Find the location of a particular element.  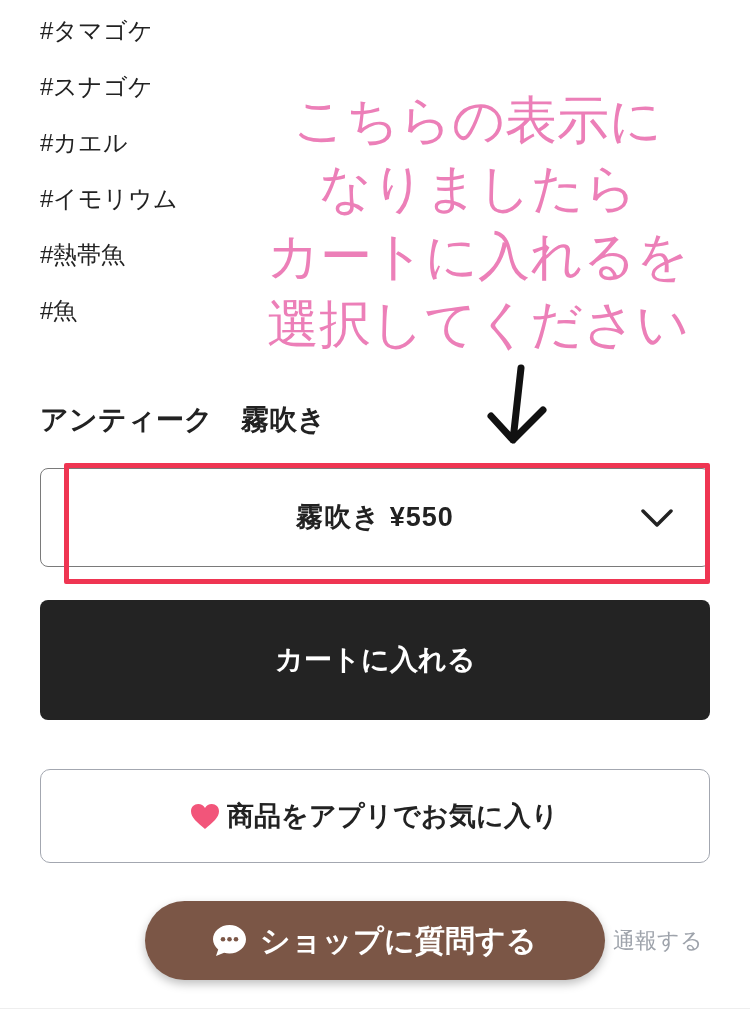

ask-shop-button: ショップに質問する is located at coordinates (375, 940).